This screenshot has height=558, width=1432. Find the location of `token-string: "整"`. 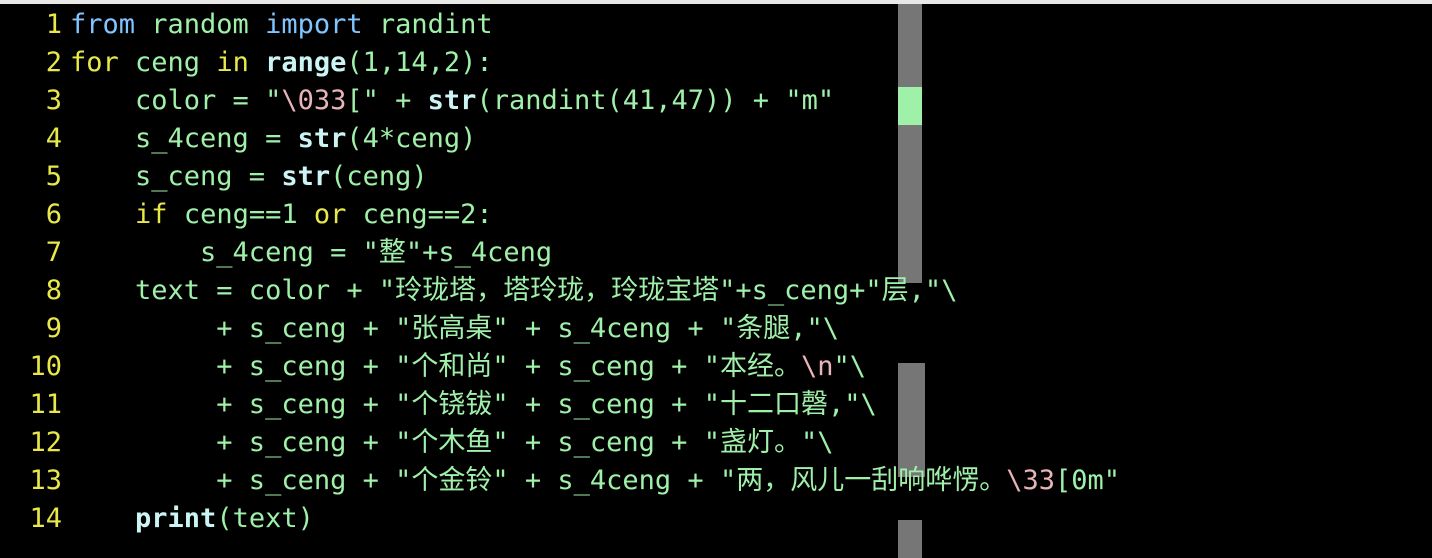

token-string: "整" is located at coordinates (392, 252).